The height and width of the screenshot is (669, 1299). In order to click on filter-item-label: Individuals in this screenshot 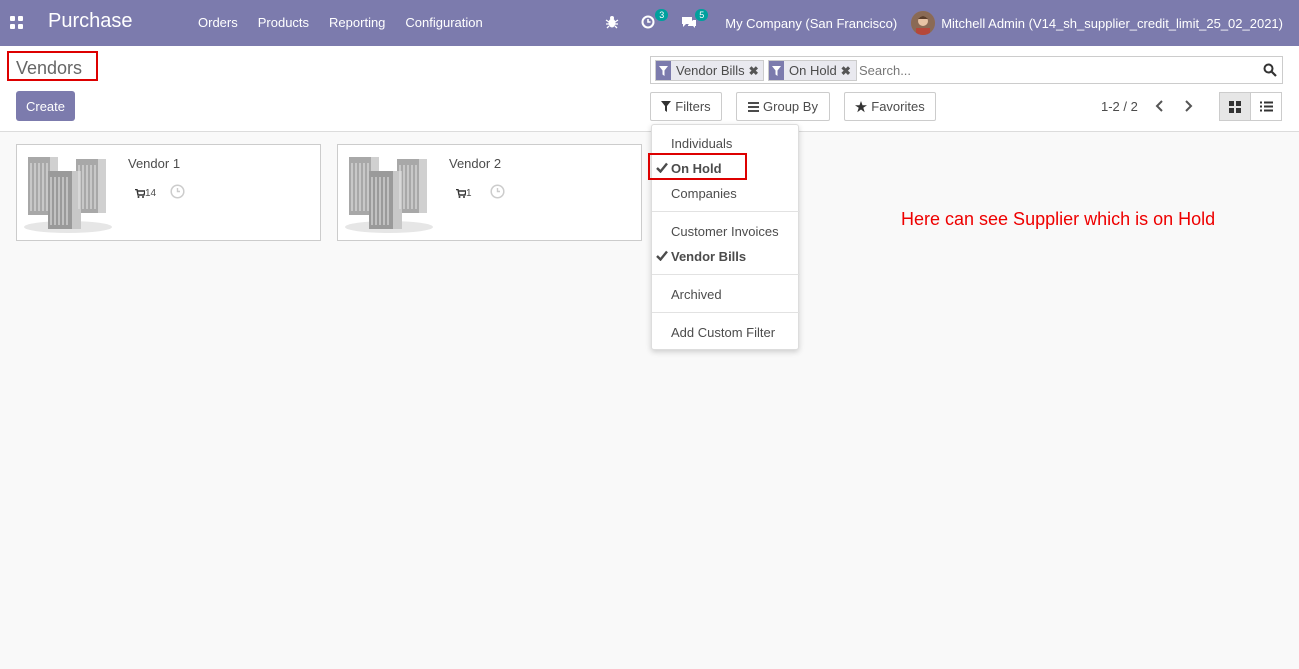, I will do `click(702, 143)`.